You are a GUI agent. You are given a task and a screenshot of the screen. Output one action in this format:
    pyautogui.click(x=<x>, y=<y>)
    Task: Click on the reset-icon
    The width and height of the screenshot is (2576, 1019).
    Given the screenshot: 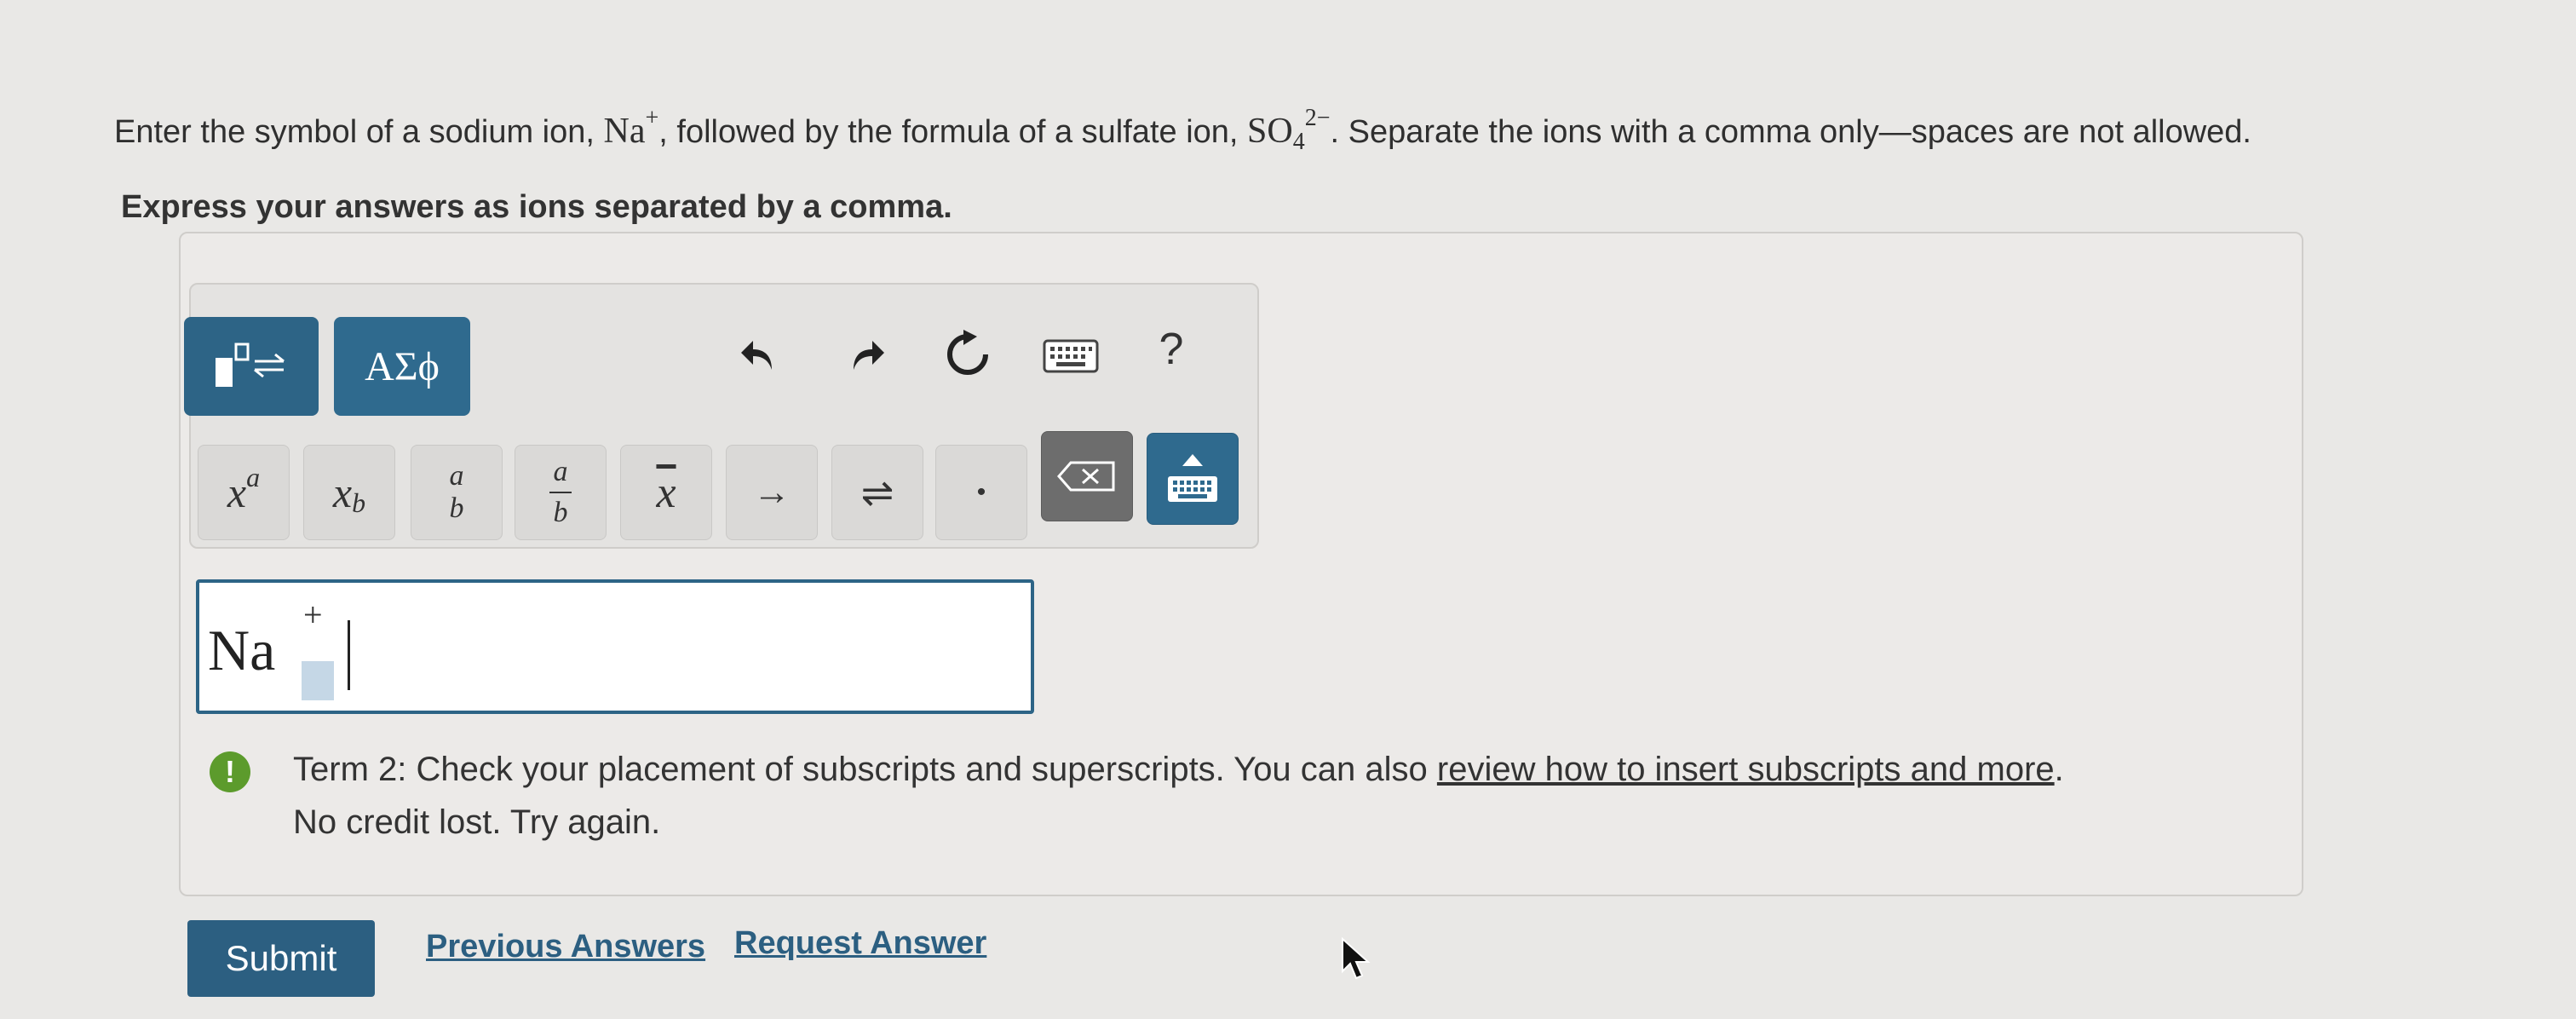 What is the action you would take?
    pyautogui.click(x=968, y=354)
    